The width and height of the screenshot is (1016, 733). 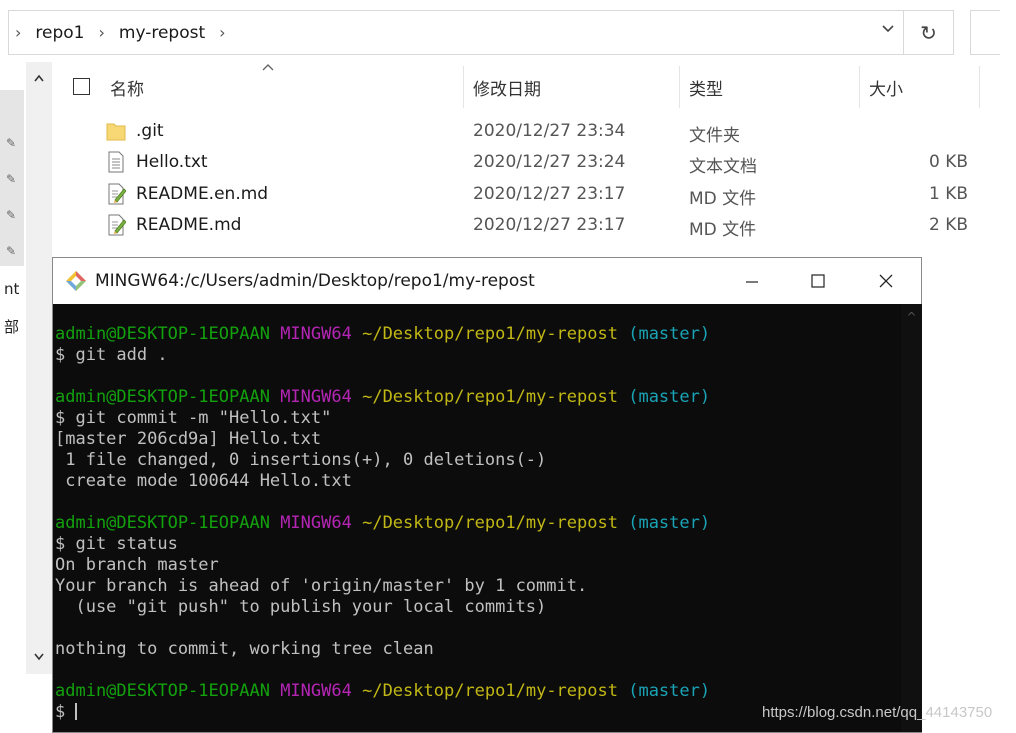 I want to click on file-row: .git 2020/12/27 23:34 文件夹, so click(x=520, y=131).